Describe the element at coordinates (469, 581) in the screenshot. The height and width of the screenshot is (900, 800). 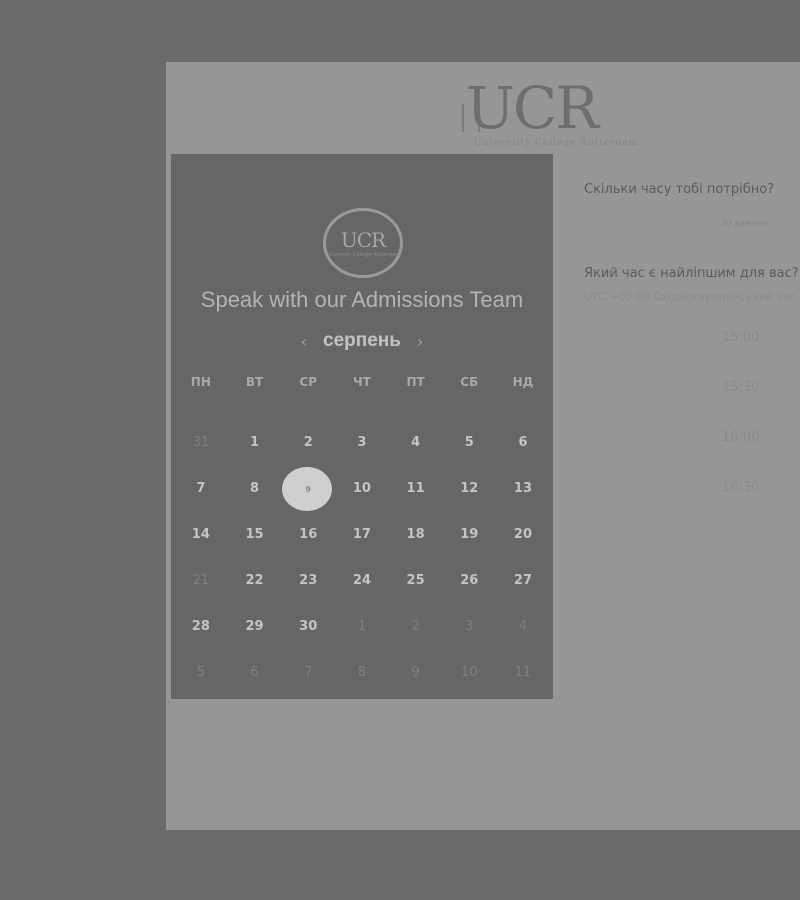
I see `calendar-day: 26` at that location.